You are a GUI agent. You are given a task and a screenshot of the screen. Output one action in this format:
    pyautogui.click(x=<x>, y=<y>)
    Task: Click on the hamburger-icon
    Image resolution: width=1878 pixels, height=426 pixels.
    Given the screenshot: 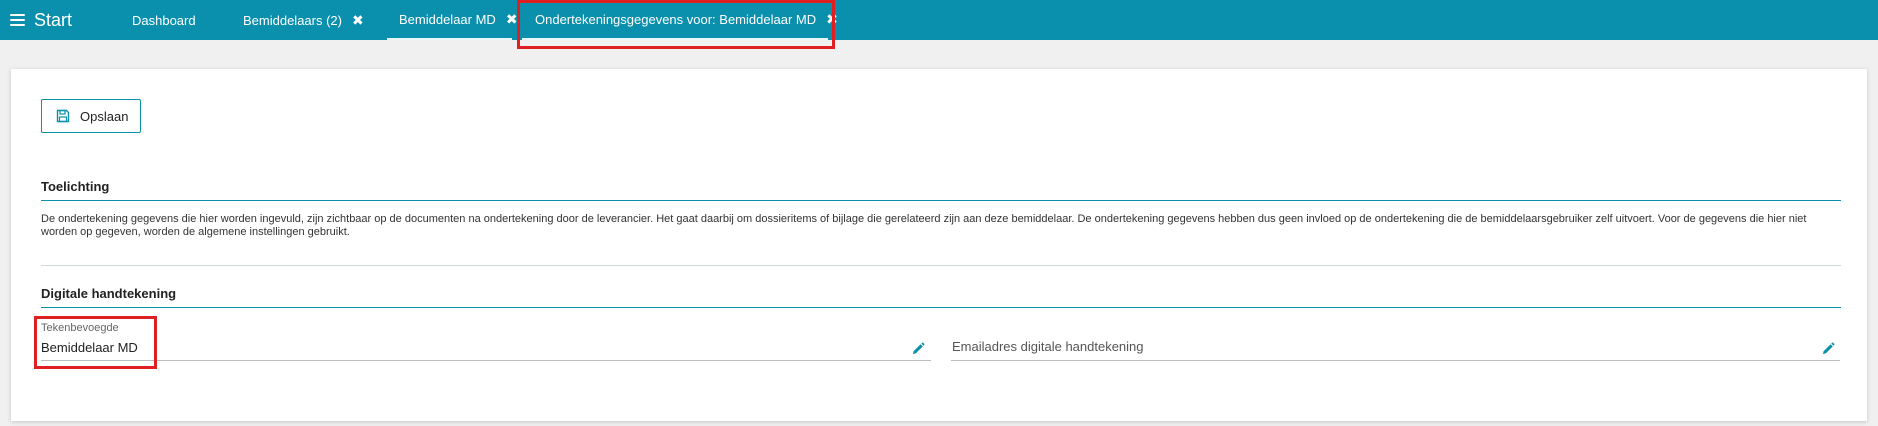 What is the action you would take?
    pyautogui.click(x=17, y=20)
    